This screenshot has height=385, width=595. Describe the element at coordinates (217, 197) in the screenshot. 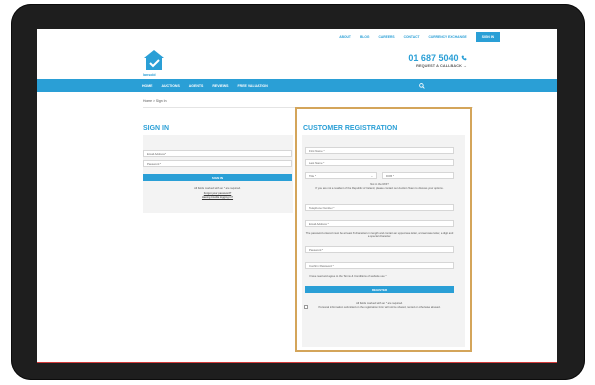

I see `trouble-logging-in-link: Having trouble logging in?` at that location.